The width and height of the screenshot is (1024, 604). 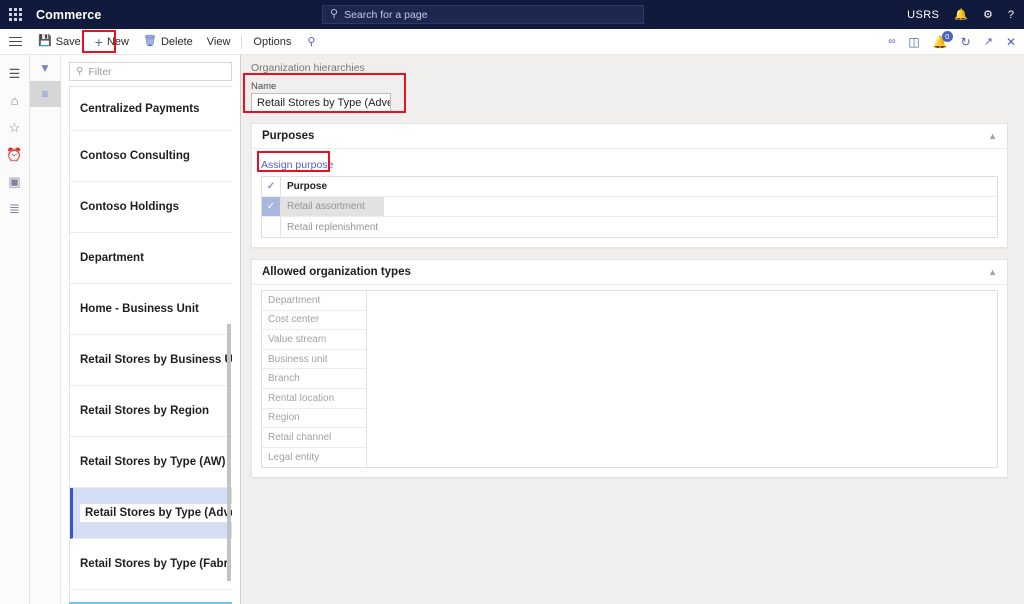 What do you see at coordinates (314, 399) in the screenshot?
I see `table-row: Rental location` at bounding box center [314, 399].